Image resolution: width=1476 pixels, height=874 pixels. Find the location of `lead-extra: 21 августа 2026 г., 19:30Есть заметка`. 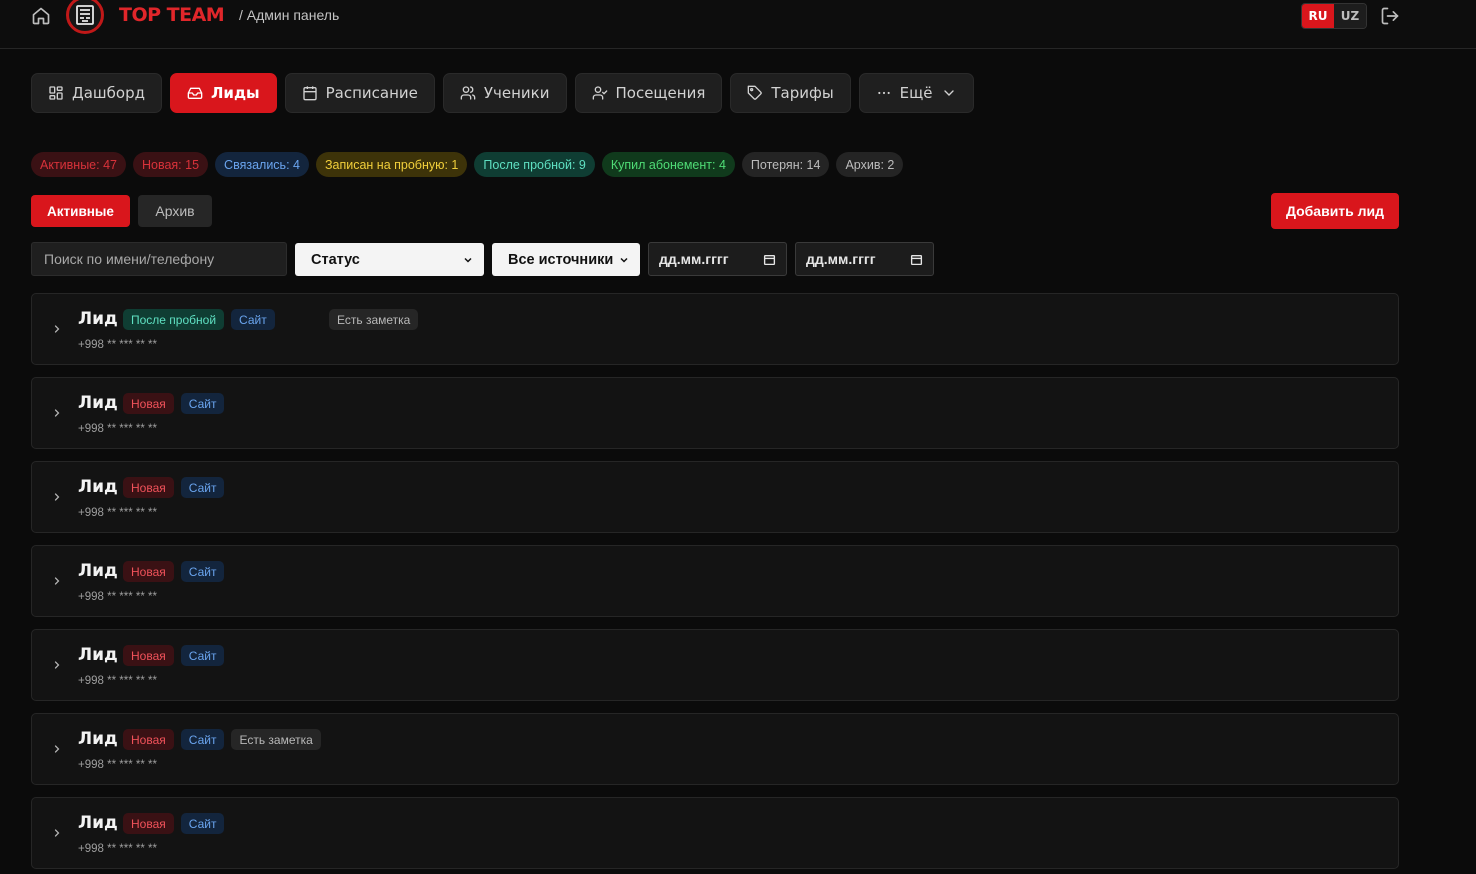

lead-extra: 21 августа 2026 г., 19:30Есть заметка is located at coordinates (416, 440).